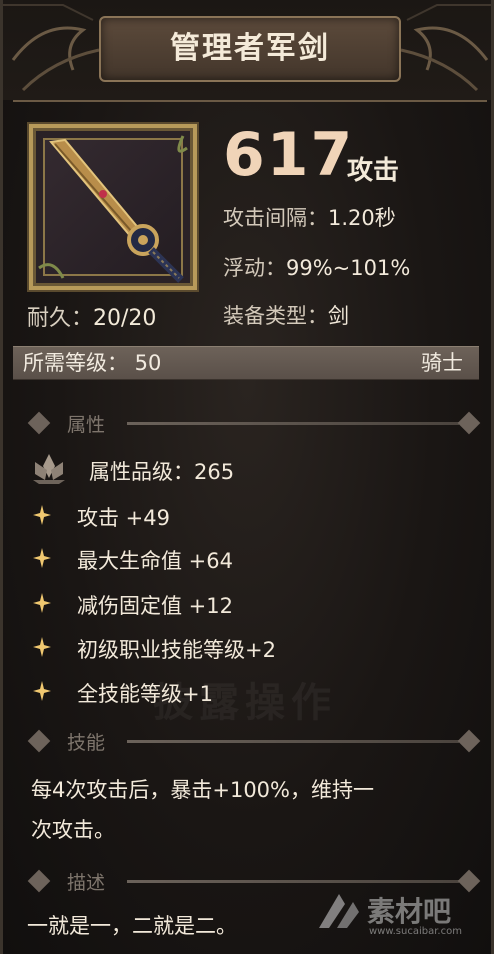 The height and width of the screenshot is (954, 494). Describe the element at coordinates (339, 911) in the screenshot. I see `watermark-logo-icon` at that location.